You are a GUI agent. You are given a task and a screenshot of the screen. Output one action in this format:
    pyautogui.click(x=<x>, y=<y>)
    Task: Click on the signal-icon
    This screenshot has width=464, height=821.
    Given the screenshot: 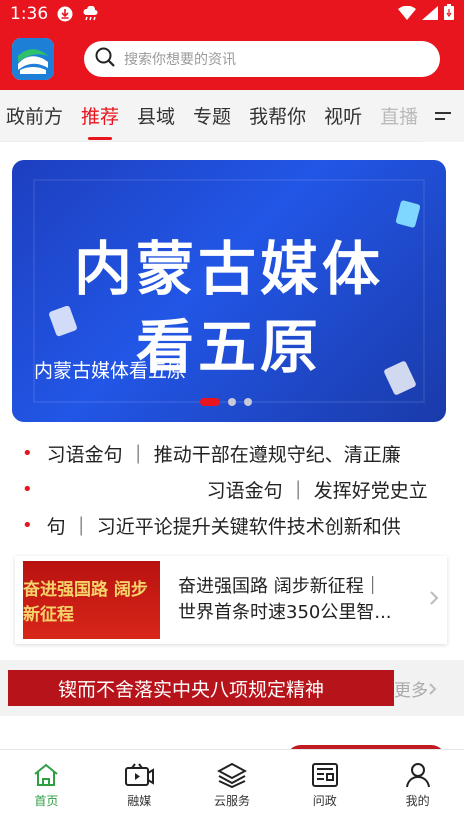 What is the action you would take?
    pyautogui.click(x=430, y=14)
    